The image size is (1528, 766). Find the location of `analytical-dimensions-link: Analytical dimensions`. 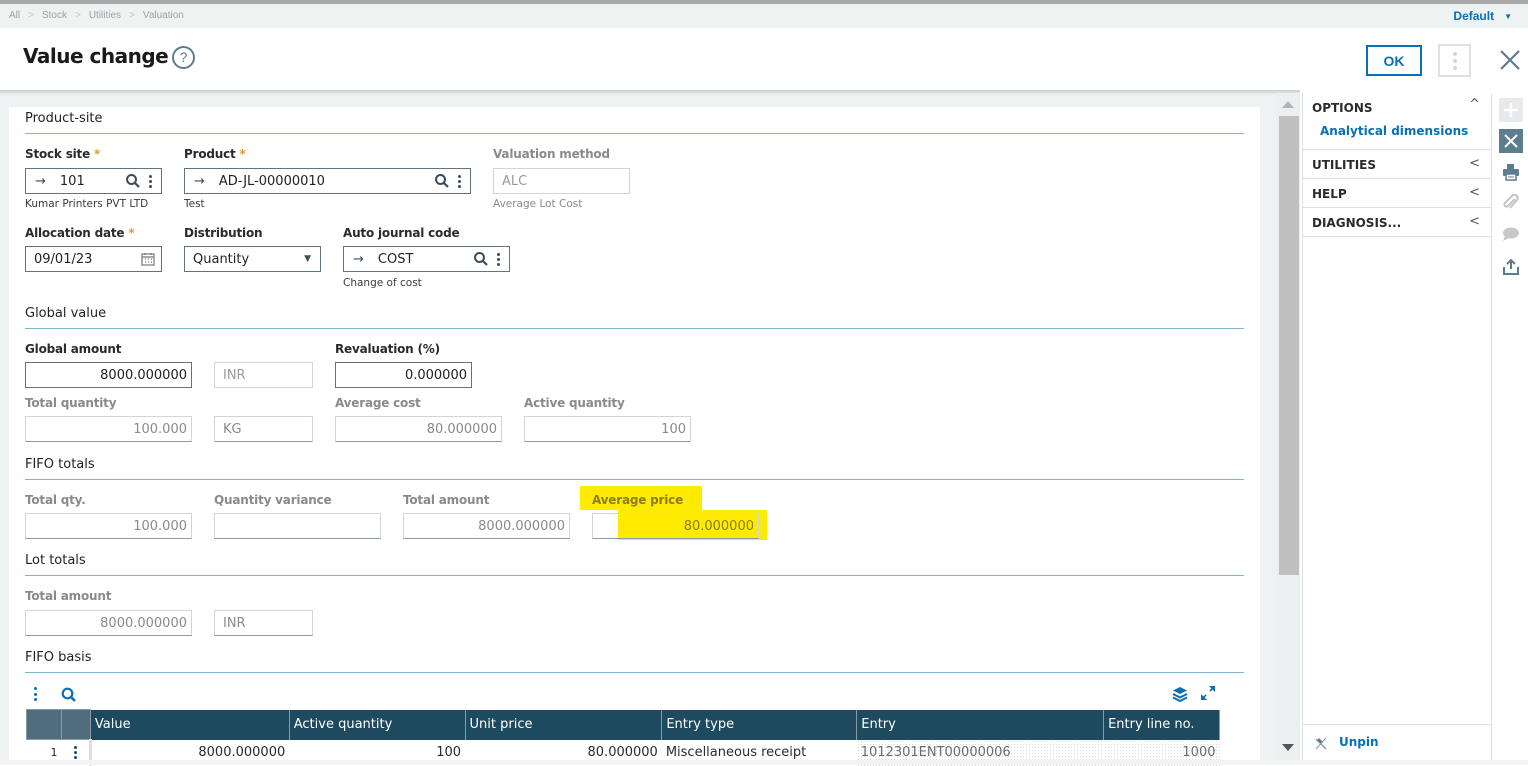

analytical-dimensions-link: Analytical dimensions is located at coordinates (1394, 131).